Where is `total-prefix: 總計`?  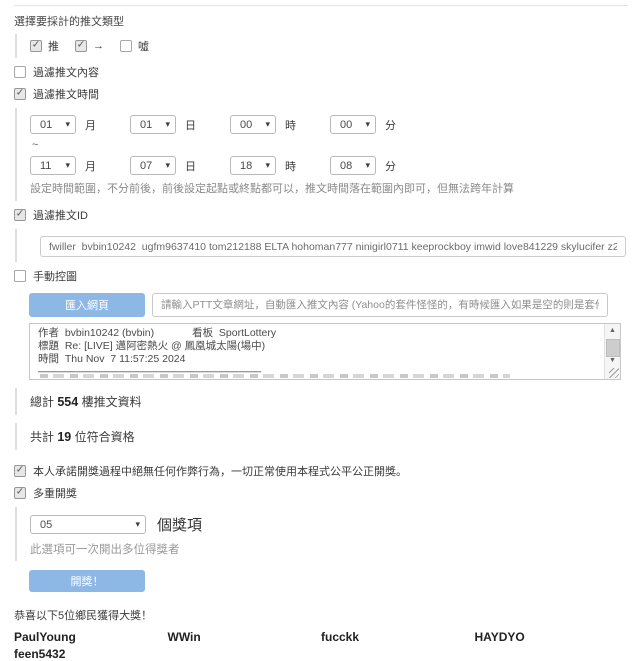 total-prefix: 總計 is located at coordinates (42, 402).